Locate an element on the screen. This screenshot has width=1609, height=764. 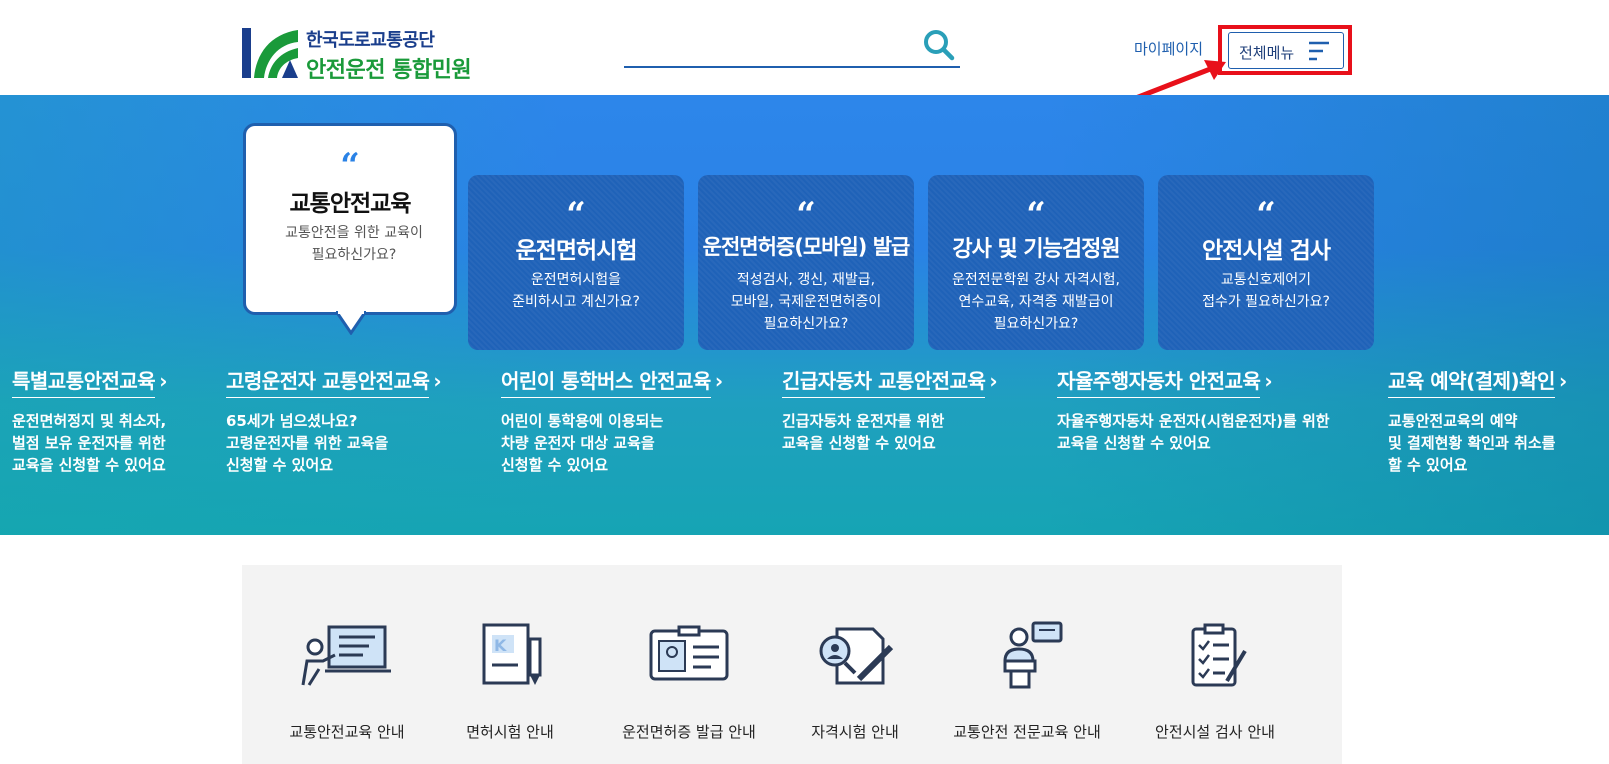
link-title: 교육 예약(결제)확인 is located at coordinates (1471, 381).